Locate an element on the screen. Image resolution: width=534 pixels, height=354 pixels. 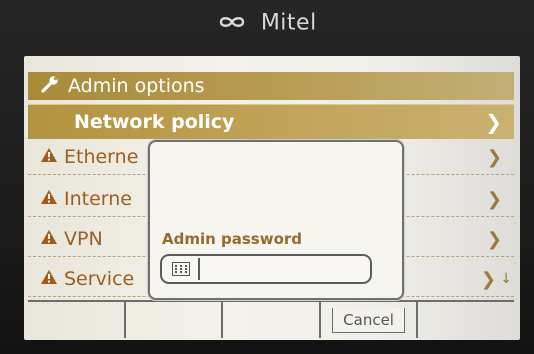
menu-title: Admin options is located at coordinates (136, 86).